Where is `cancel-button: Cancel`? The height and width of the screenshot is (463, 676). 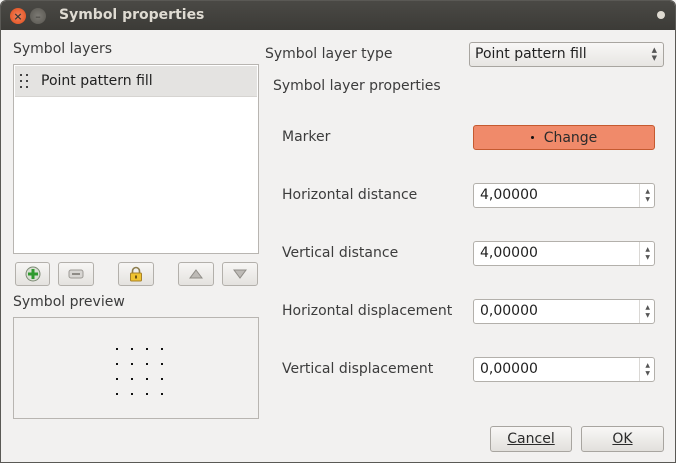 cancel-button: Cancel is located at coordinates (531, 439).